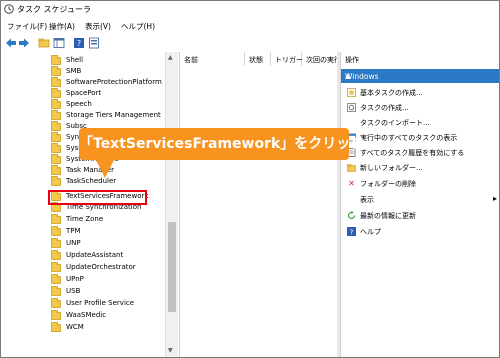 The width and height of the screenshot is (500, 358). What do you see at coordinates (351, 215) in the screenshot?
I see `refresh-icon` at bounding box center [351, 215].